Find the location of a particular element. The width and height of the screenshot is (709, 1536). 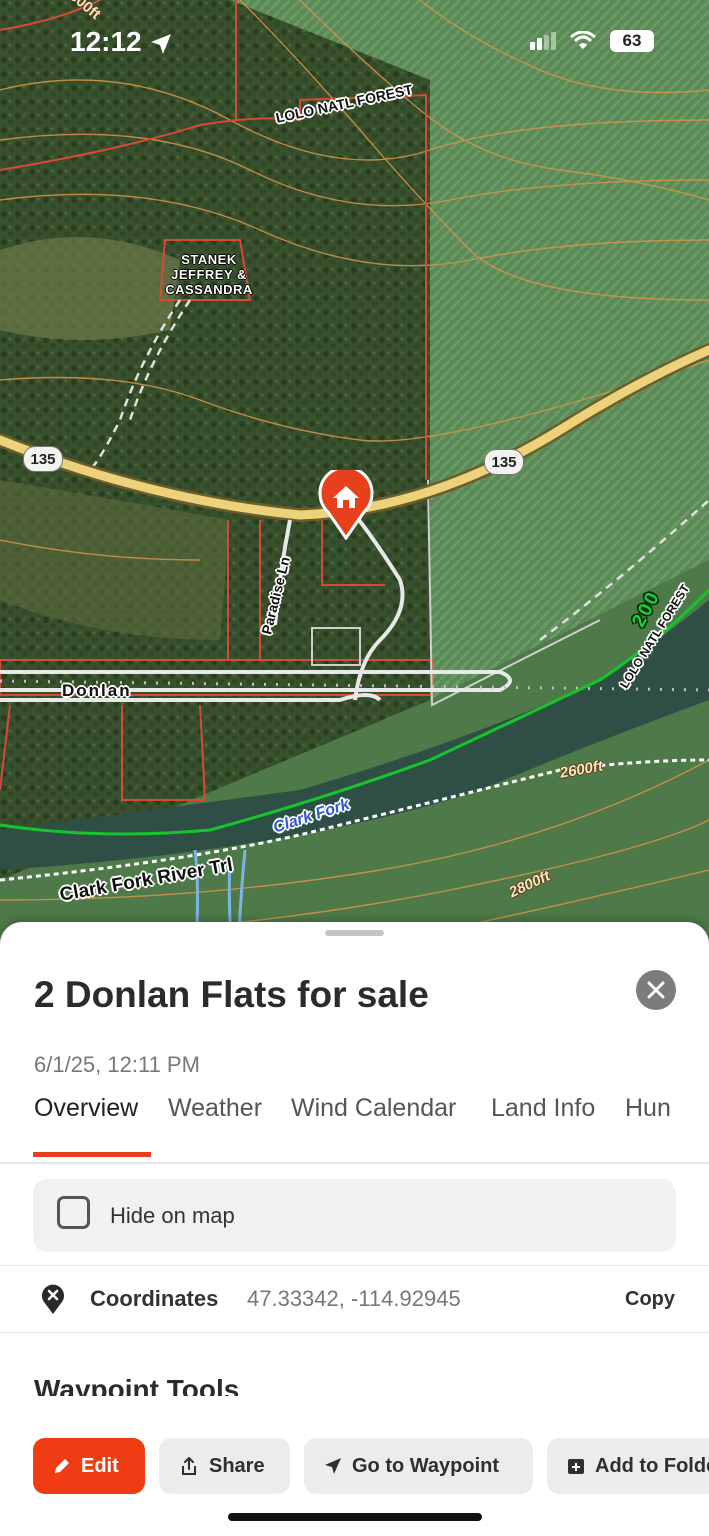

copy-coordinates-button: Copy is located at coordinates (650, 1299).